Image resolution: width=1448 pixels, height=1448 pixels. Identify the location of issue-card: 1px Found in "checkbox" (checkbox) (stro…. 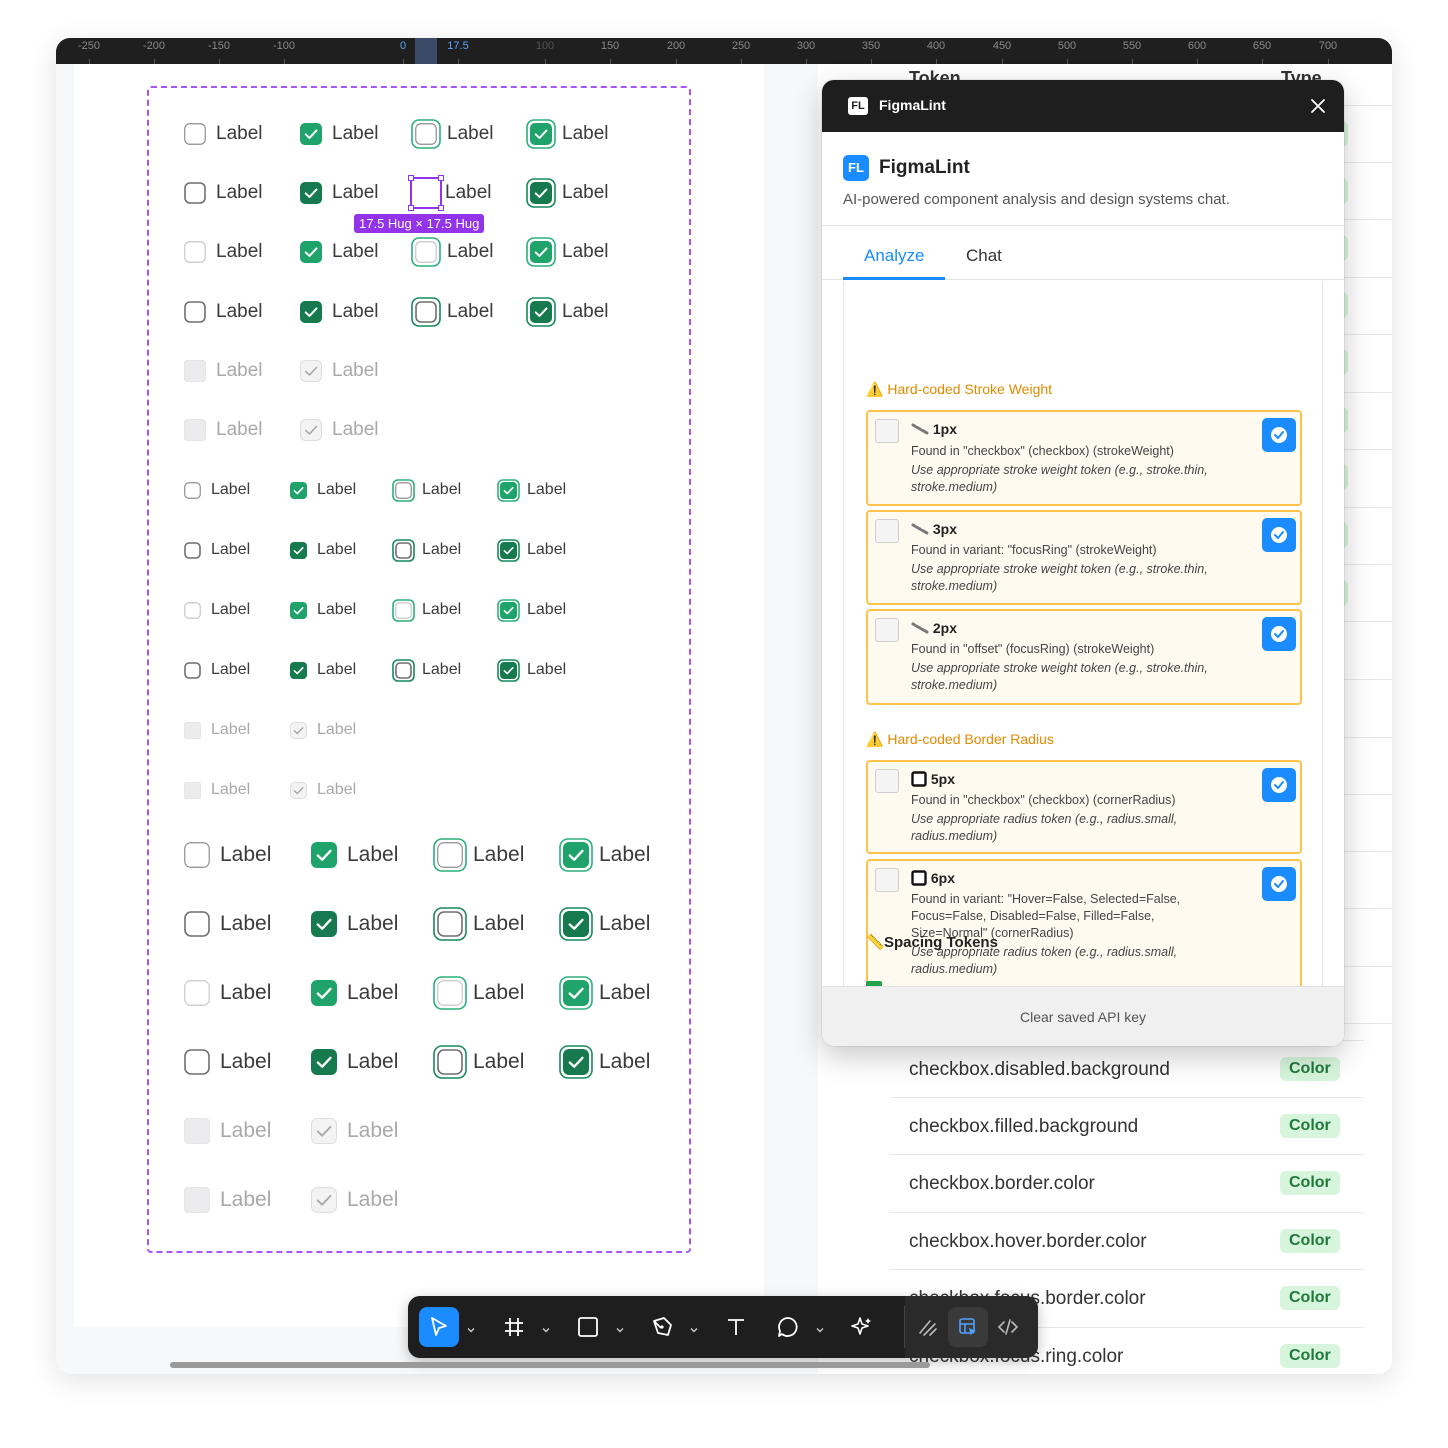
(1084, 458).